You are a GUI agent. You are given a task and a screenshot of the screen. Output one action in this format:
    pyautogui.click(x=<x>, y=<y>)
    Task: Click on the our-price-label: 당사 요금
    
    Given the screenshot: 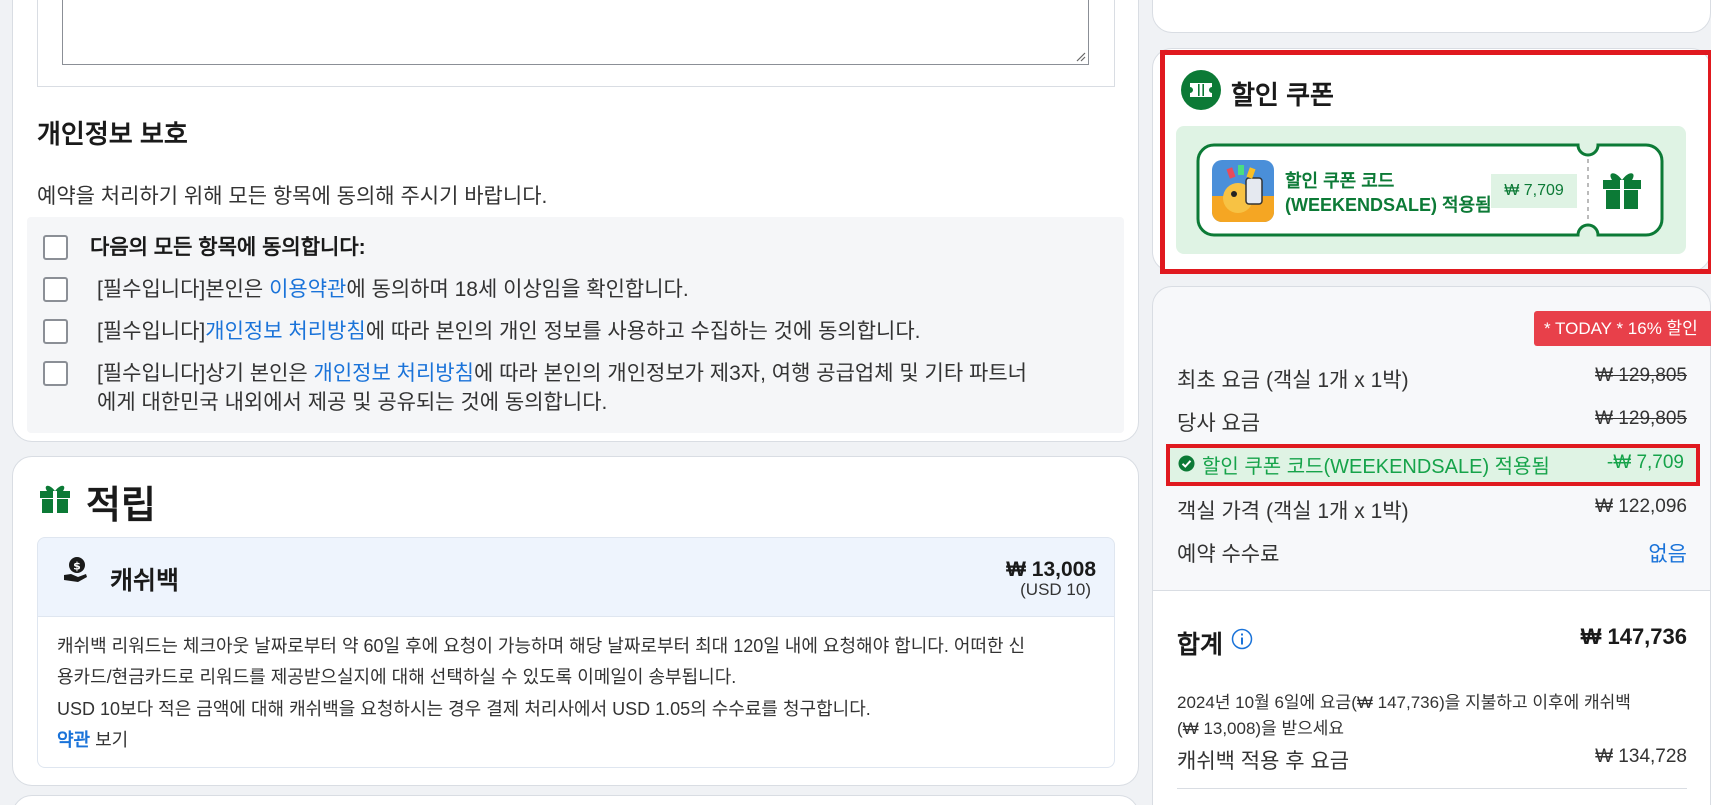 What is the action you would take?
    pyautogui.click(x=1219, y=423)
    